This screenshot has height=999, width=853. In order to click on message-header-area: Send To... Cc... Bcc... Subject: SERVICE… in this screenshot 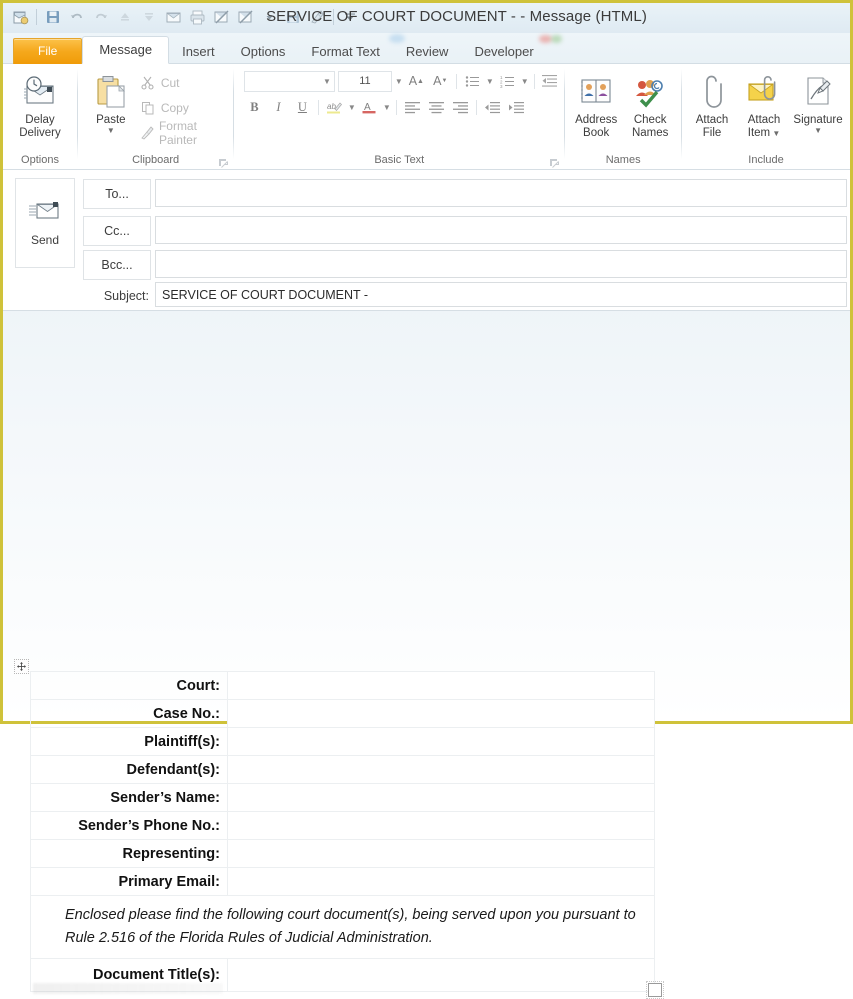, I will do `click(426, 240)`.